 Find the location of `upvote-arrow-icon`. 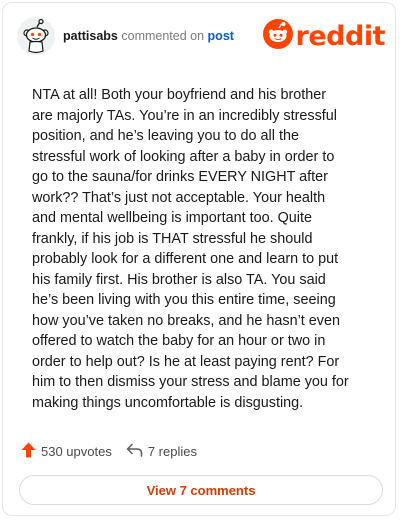

upvote-arrow-icon is located at coordinates (28, 451).